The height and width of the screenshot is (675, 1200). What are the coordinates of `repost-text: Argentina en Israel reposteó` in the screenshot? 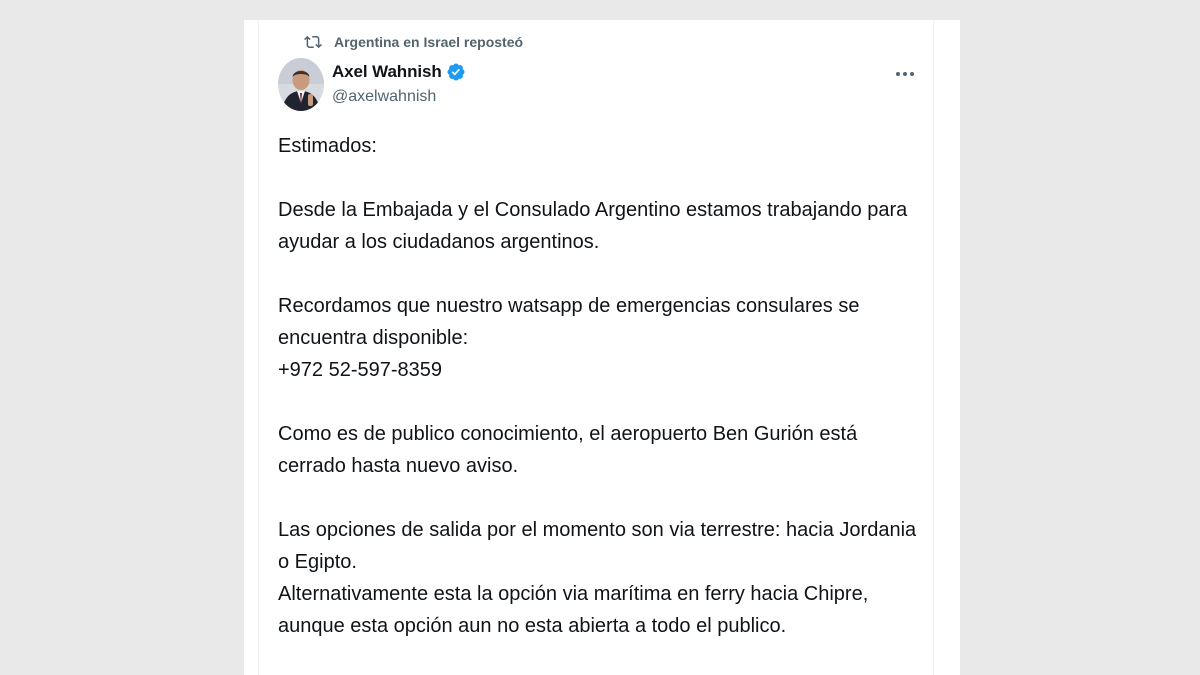 It's located at (429, 42).